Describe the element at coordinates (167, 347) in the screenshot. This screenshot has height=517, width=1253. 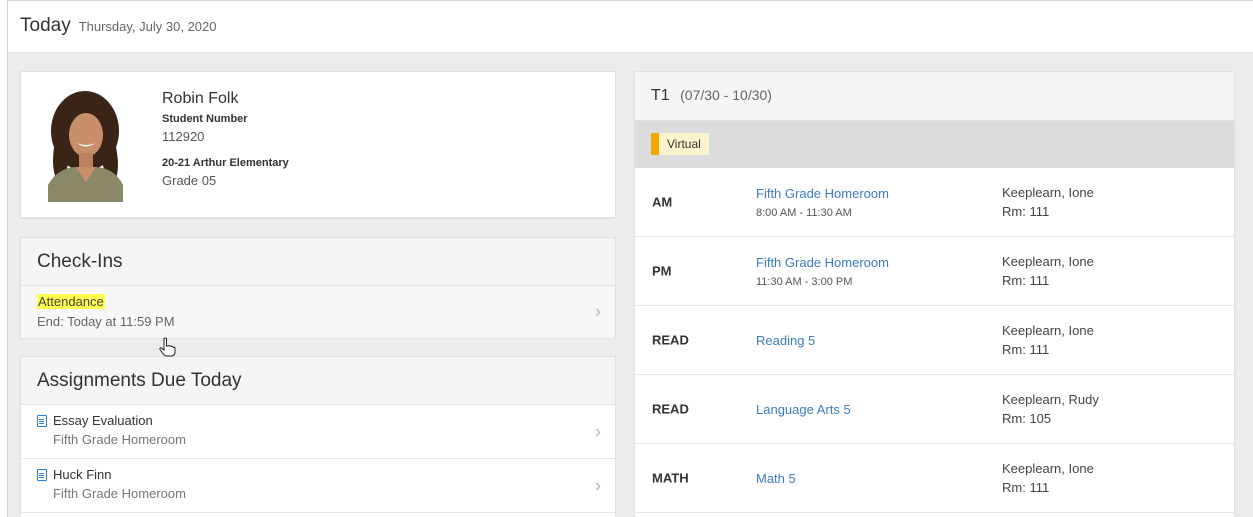
I see `hand-pointer-cursor` at that location.